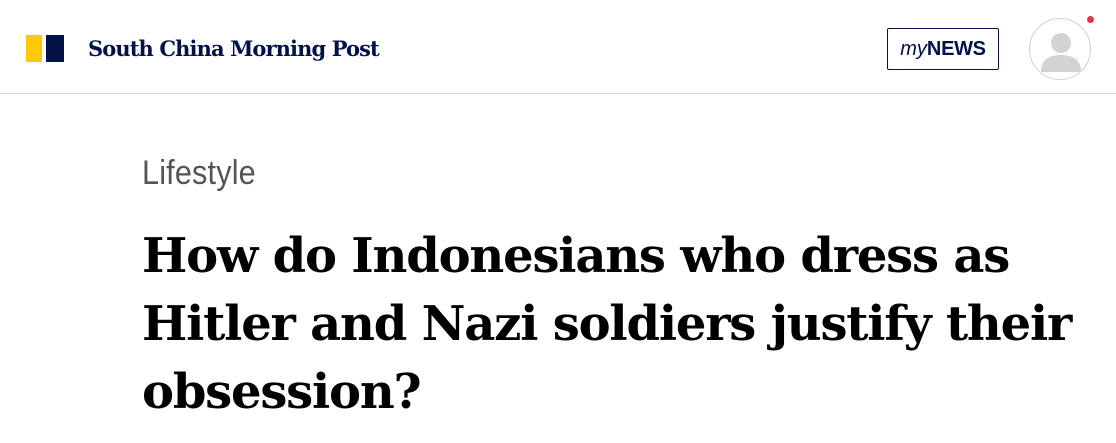 The image size is (1116, 443). I want to click on mynews-button: my NEWS, so click(943, 49).